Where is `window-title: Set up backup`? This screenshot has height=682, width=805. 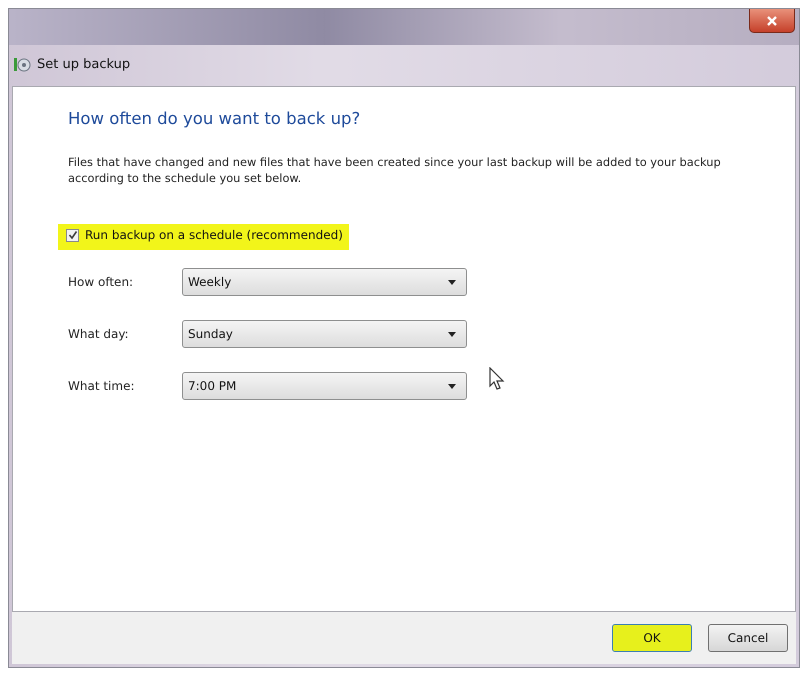 window-title: Set up backup is located at coordinates (83, 64).